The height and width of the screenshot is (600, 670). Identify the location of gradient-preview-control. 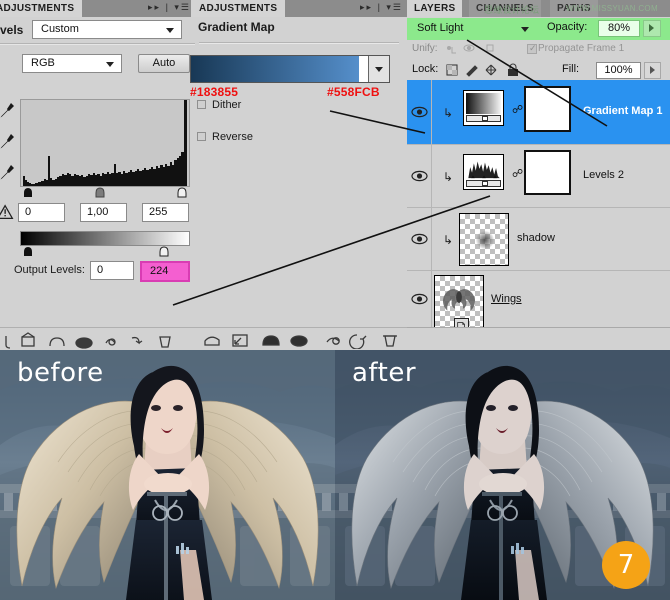
(290, 69).